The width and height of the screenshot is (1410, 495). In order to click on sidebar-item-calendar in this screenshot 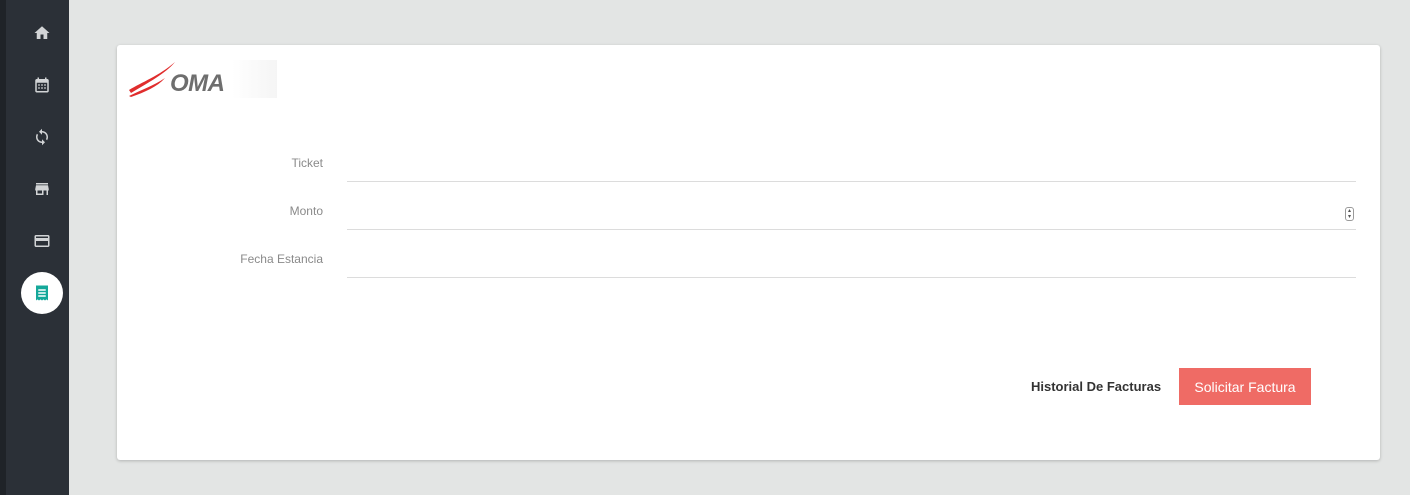, I will do `click(42, 85)`.